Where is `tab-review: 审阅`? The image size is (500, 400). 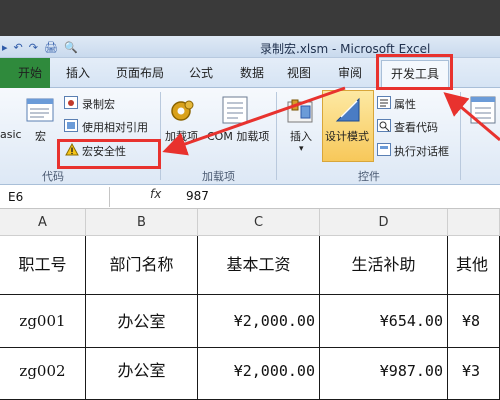
tab-review: 审阅 is located at coordinates (350, 72).